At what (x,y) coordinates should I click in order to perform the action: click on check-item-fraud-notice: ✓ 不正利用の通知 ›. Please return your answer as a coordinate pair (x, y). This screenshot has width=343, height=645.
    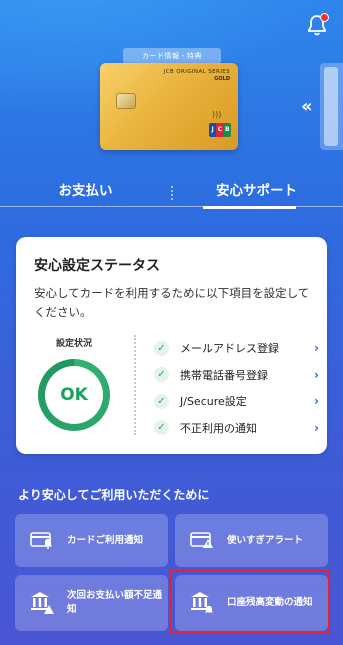
    Looking at the image, I should click on (236, 428).